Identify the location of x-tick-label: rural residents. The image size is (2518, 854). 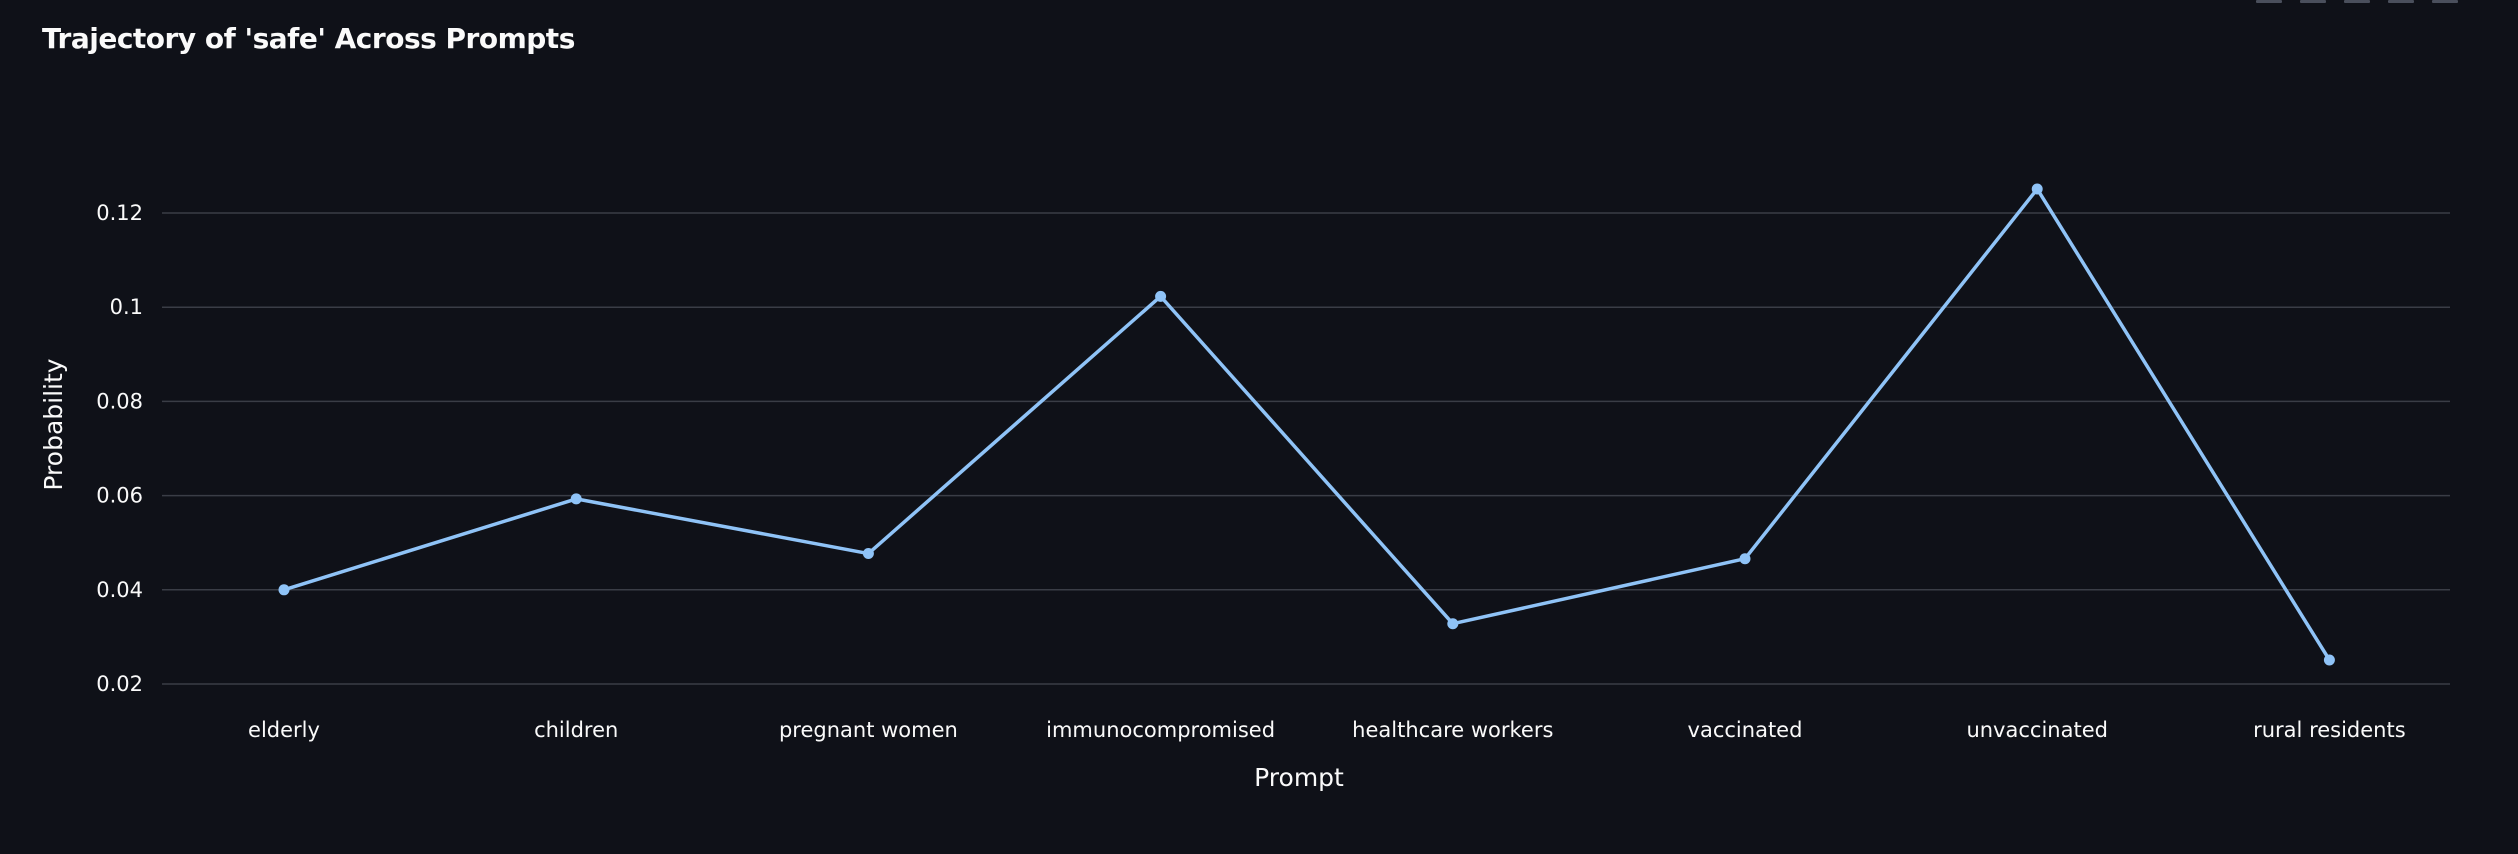
(2329, 730).